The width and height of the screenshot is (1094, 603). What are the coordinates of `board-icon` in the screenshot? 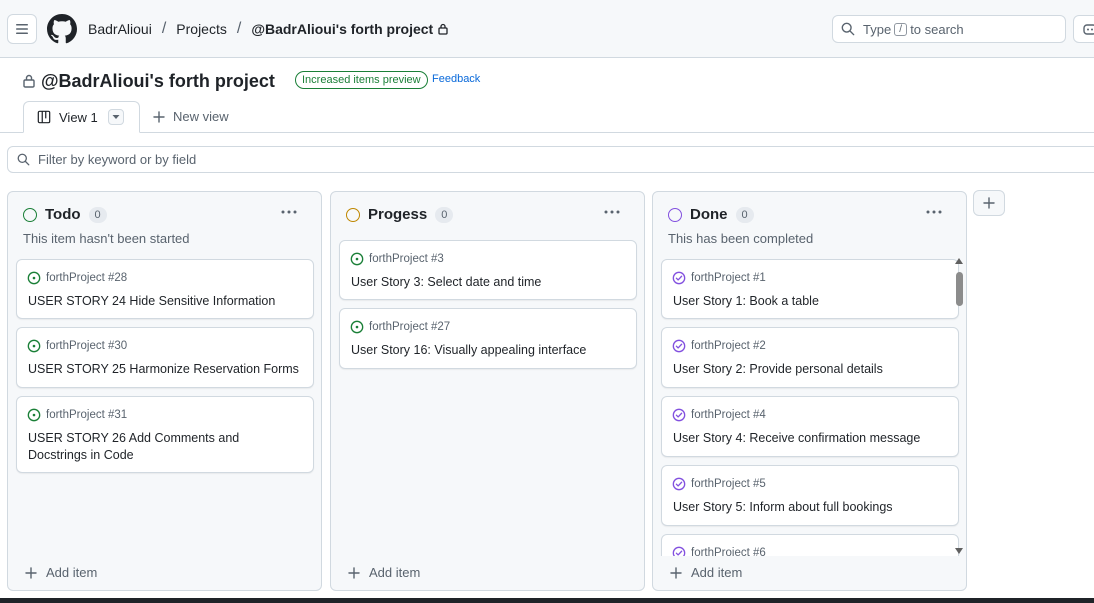 It's located at (44, 117).